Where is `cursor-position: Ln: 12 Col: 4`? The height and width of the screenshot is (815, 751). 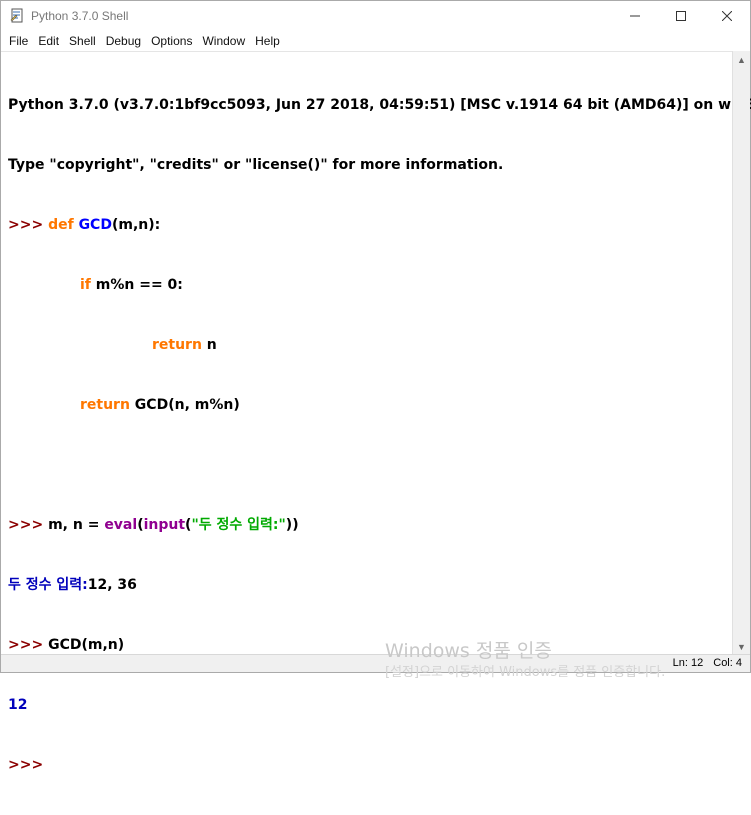 cursor-position: Ln: 12 Col: 4 is located at coordinates (702, 663).